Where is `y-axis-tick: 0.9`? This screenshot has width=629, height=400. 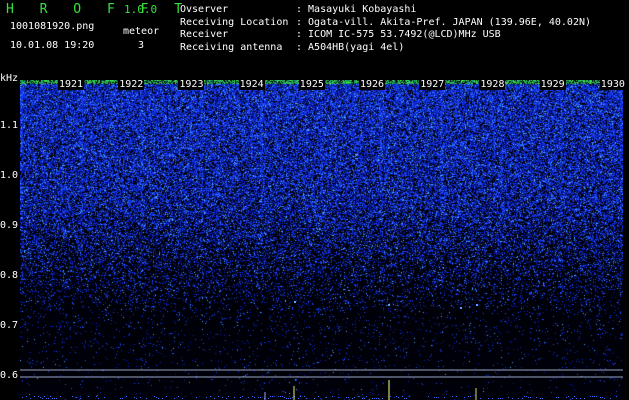
y-axis-tick: 0.9 is located at coordinates (9, 225).